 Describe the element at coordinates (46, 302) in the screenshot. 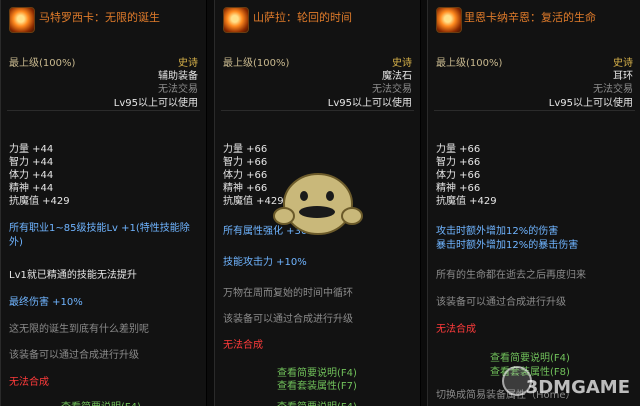

I see `effect-line: 最终伤害 +10%` at that location.